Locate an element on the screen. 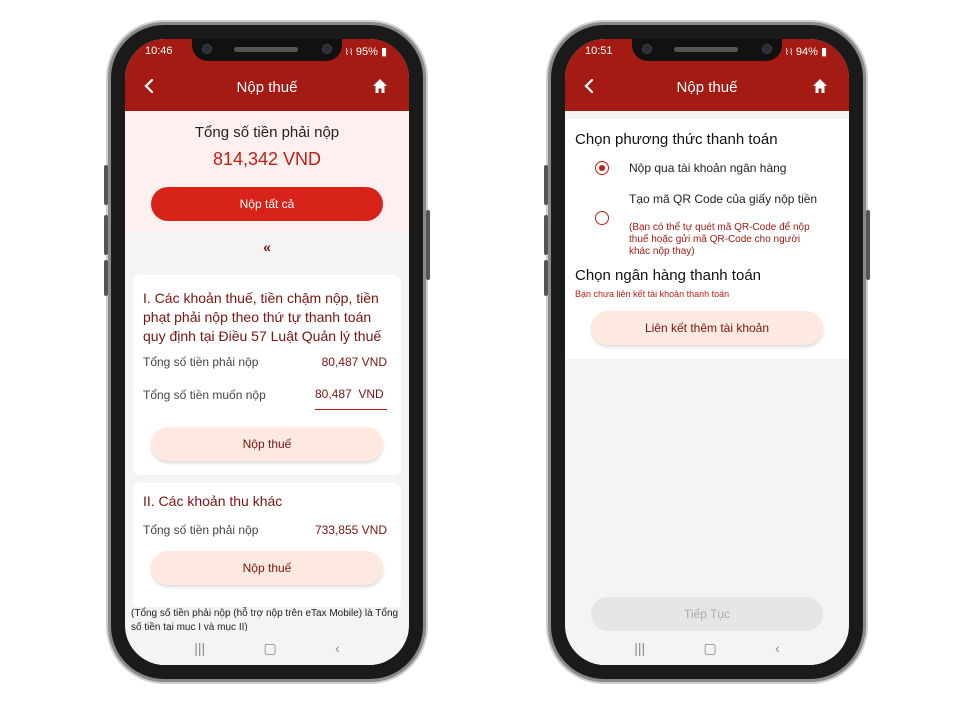  row-label: Tổng số tiền muốn nộp is located at coordinates (204, 395).